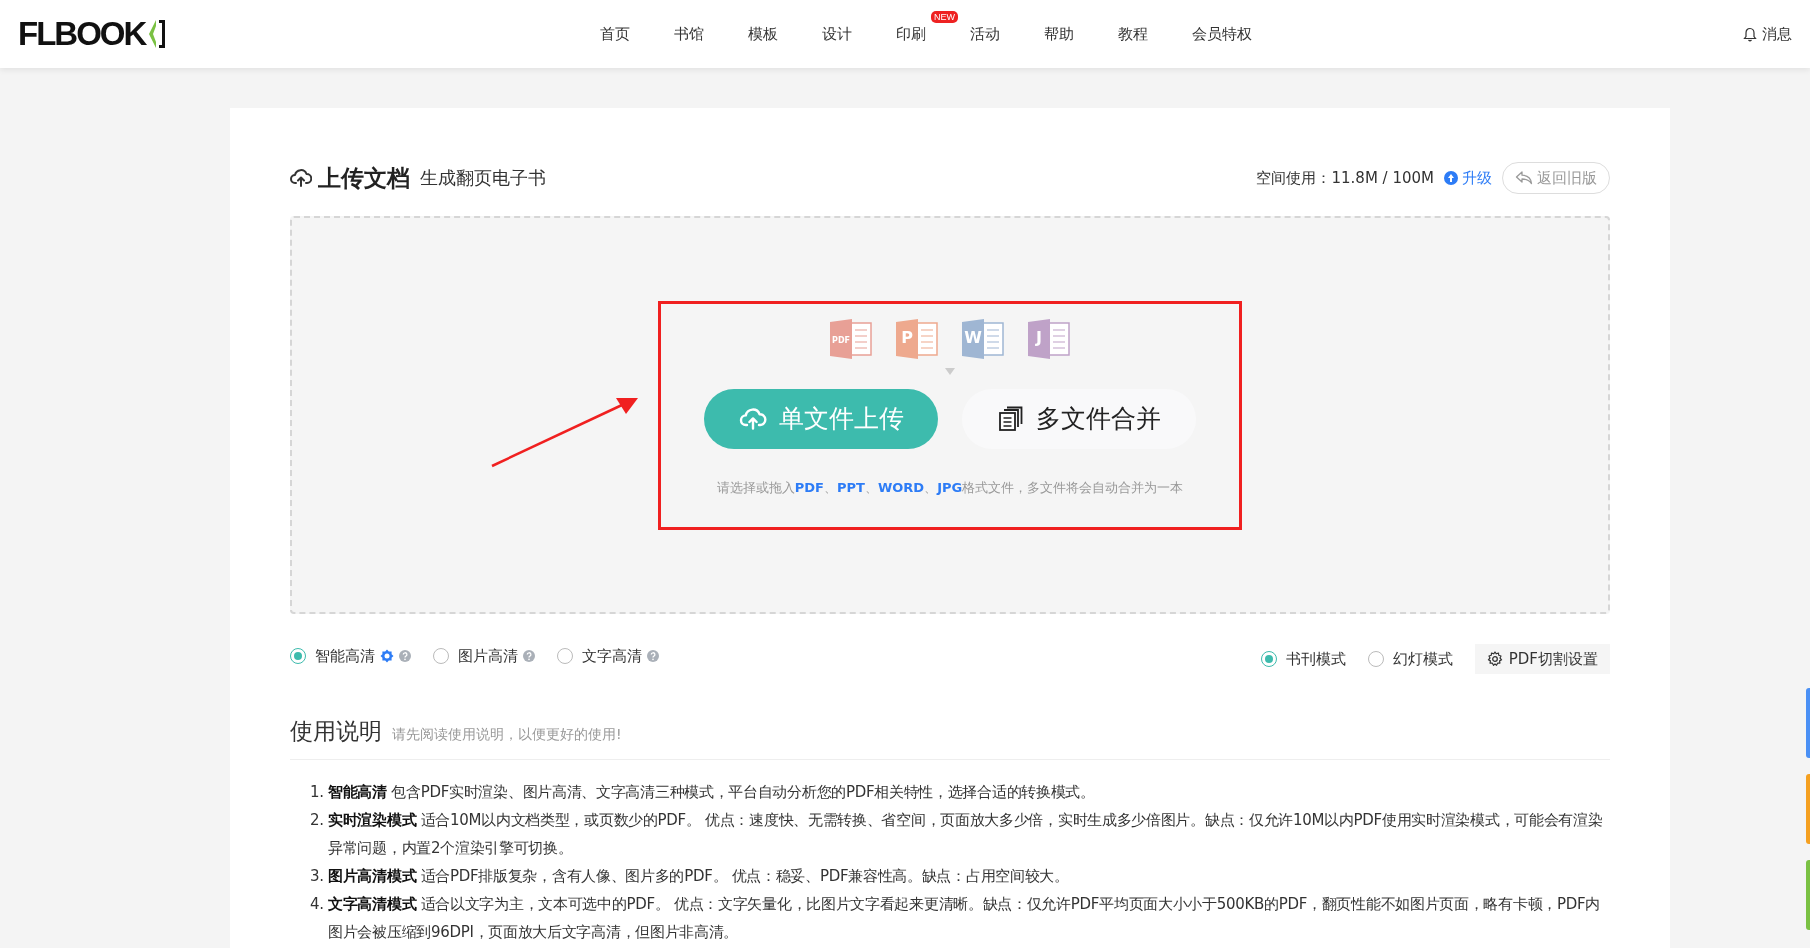 The height and width of the screenshot is (948, 1810). I want to click on reply-arrow-icon, so click(1524, 178).